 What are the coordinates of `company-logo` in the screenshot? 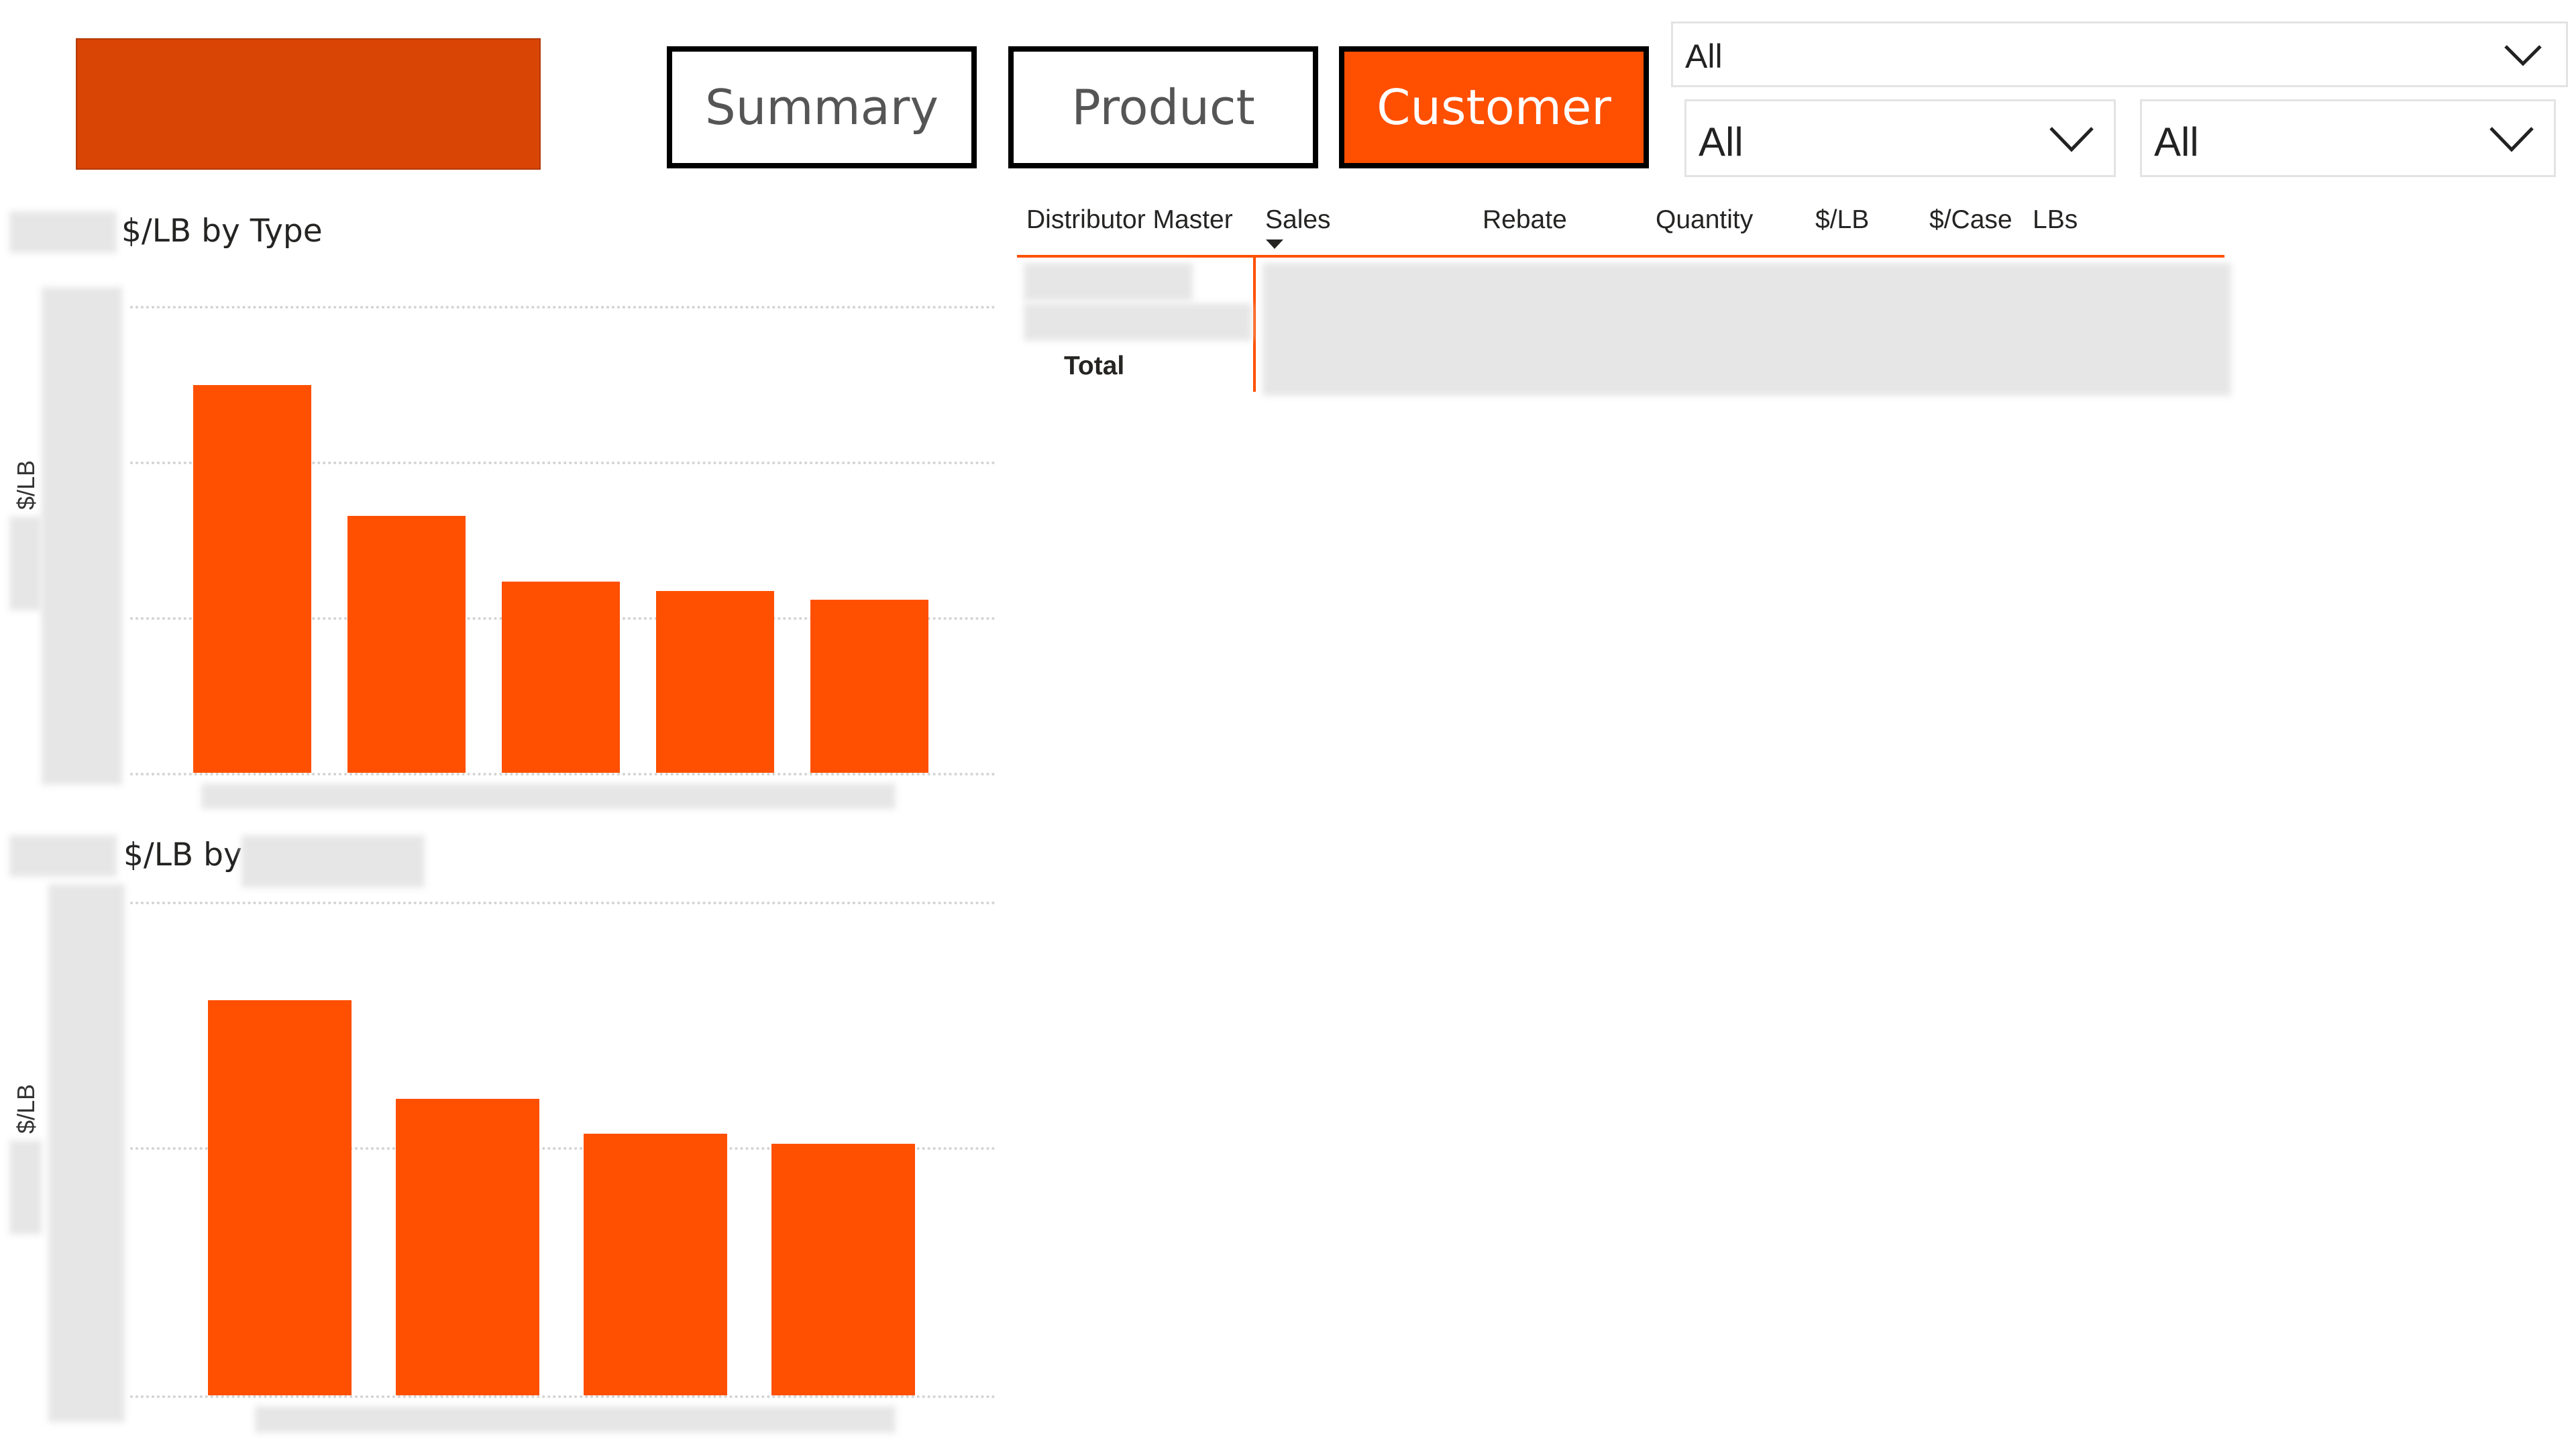 It's located at (308, 104).